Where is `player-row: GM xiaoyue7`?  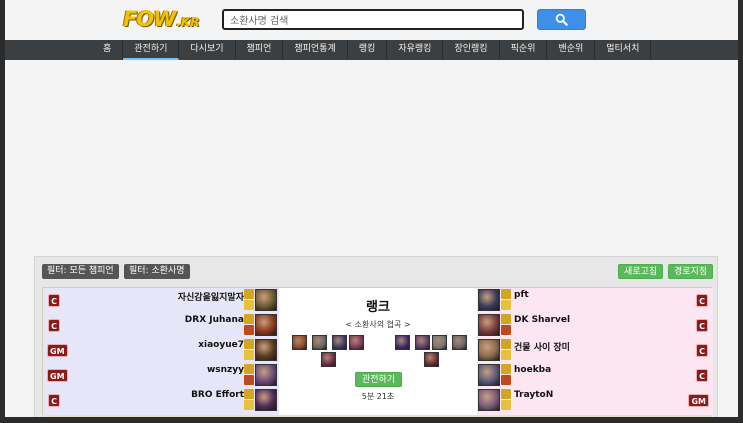
player-row: GM xiaoyue7 is located at coordinates (161, 351).